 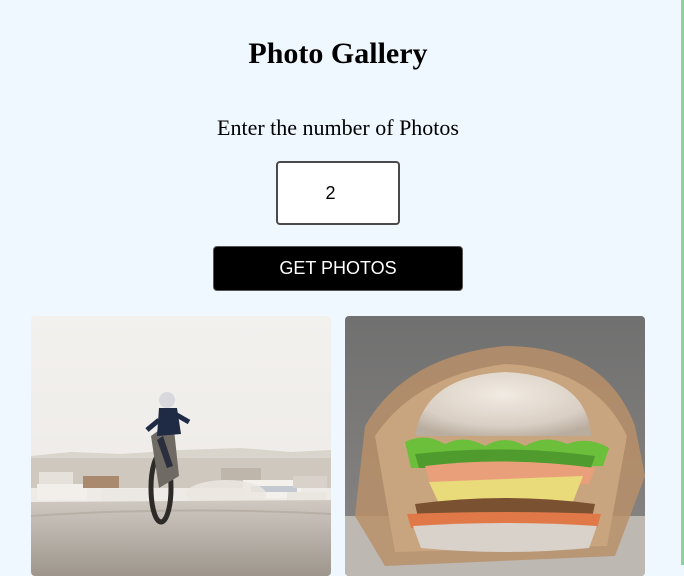 I want to click on get-photos-button: GET PHOTOS, so click(x=338, y=268).